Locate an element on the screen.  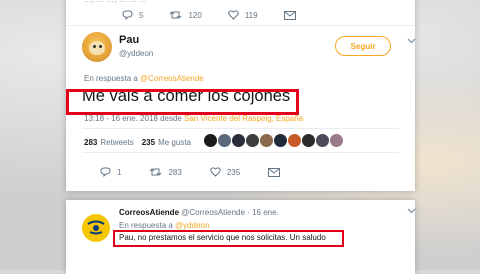
tweet-stats: 283 Retweets 235 Me gusta is located at coordinates (137, 142).